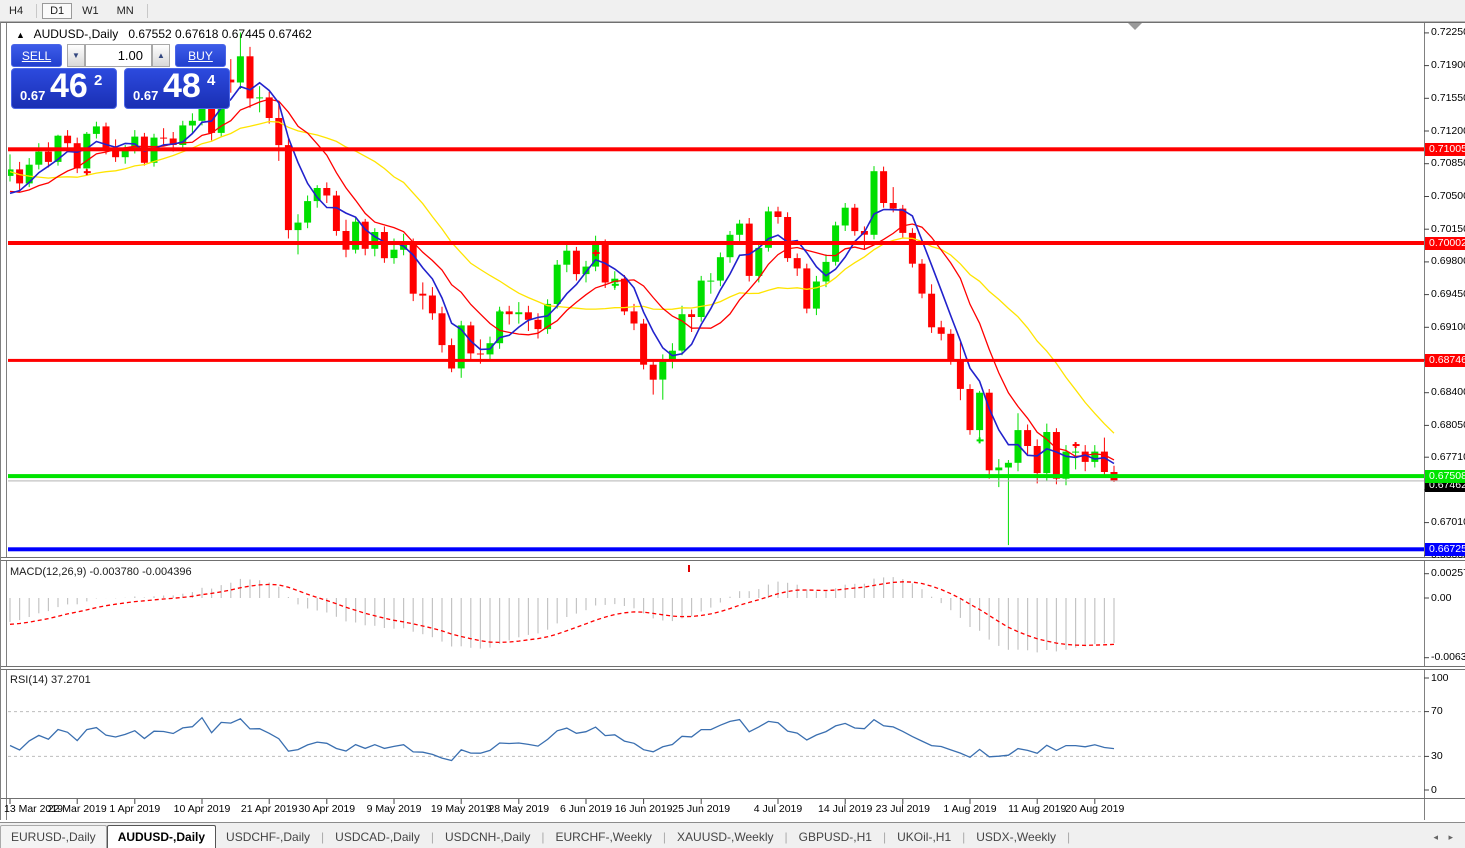 The image size is (1465, 848). What do you see at coordinates (118, 55) in the screenshot?
I see `volume-input: 1.00` at bounding box center [118, 55].